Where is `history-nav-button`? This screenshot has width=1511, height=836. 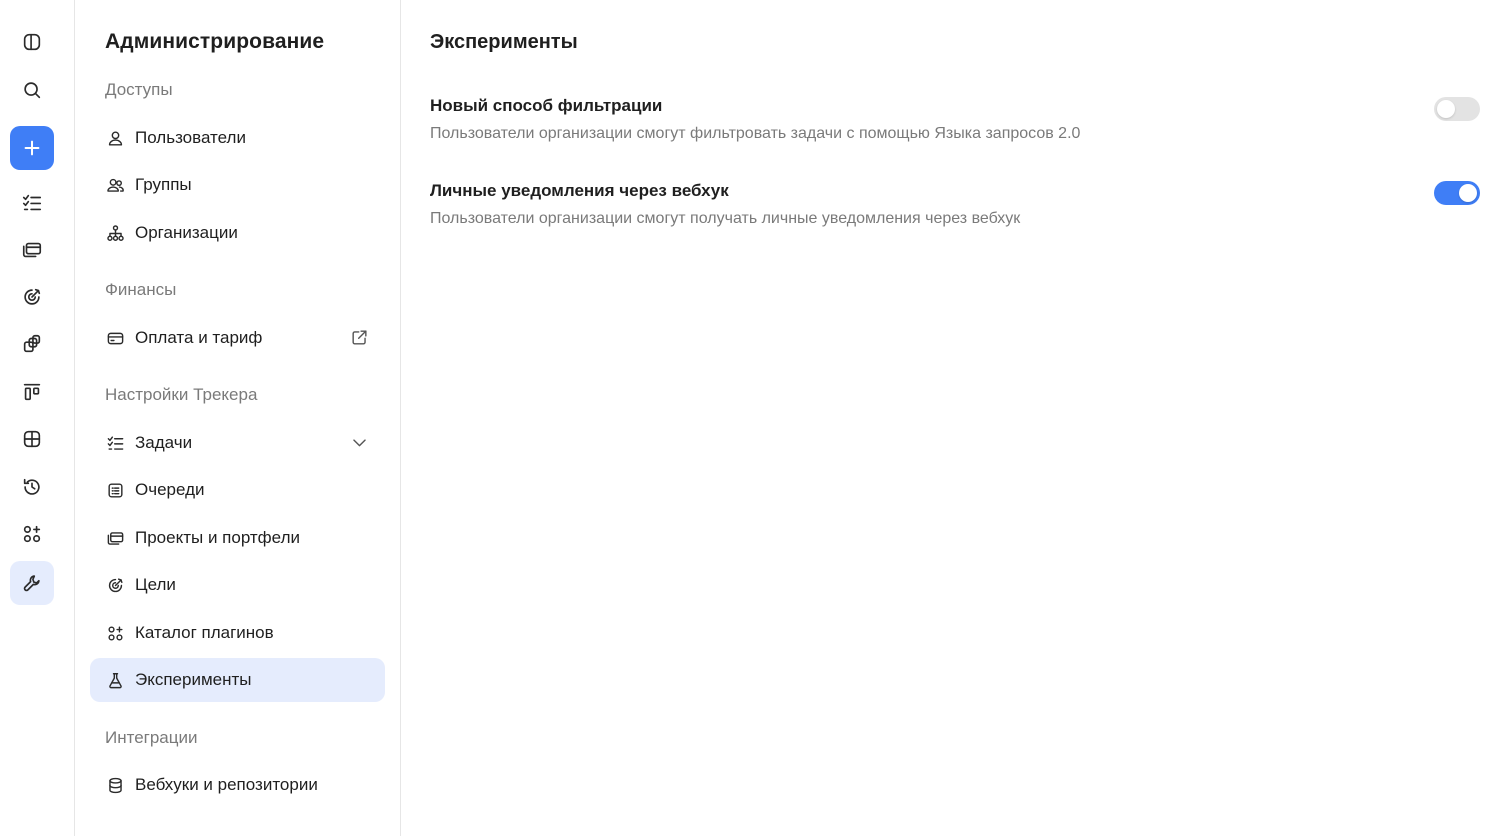
history-nav-button is located at coordinates (32, 487).